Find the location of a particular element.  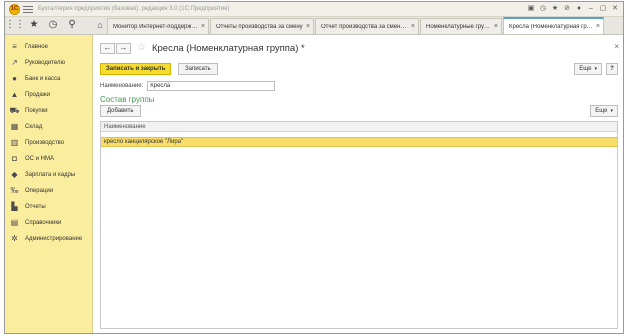

help-button: ? is located at coordinates (612, 69).